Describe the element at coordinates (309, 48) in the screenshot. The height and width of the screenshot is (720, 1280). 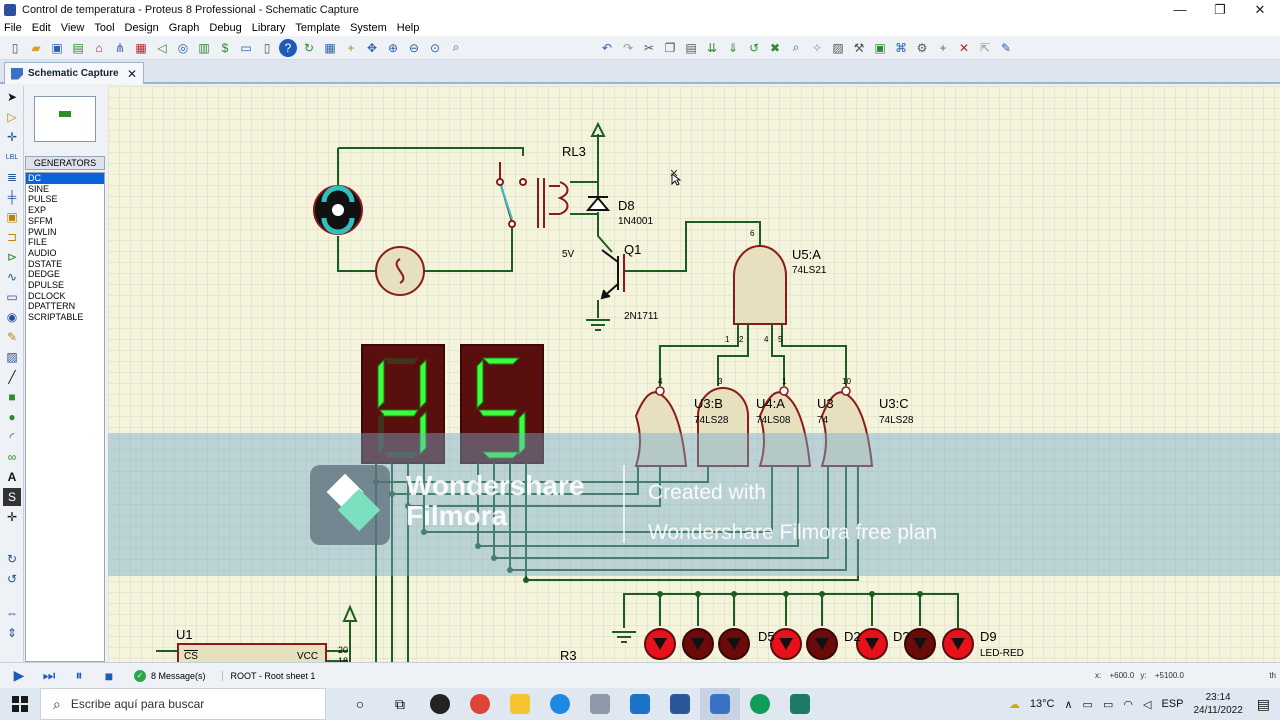
I see `refresh-icon: ↻` at that location.